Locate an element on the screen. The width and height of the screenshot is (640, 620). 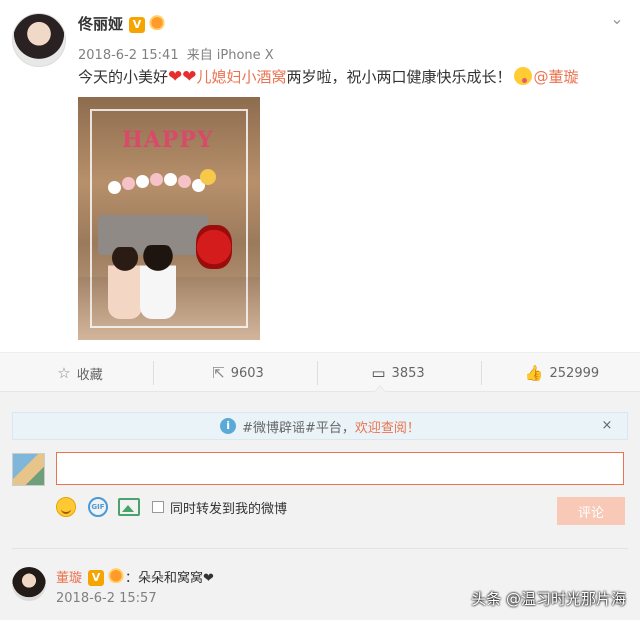
content-text-1: 今天的小美好 is located at coordinates (123, 77).